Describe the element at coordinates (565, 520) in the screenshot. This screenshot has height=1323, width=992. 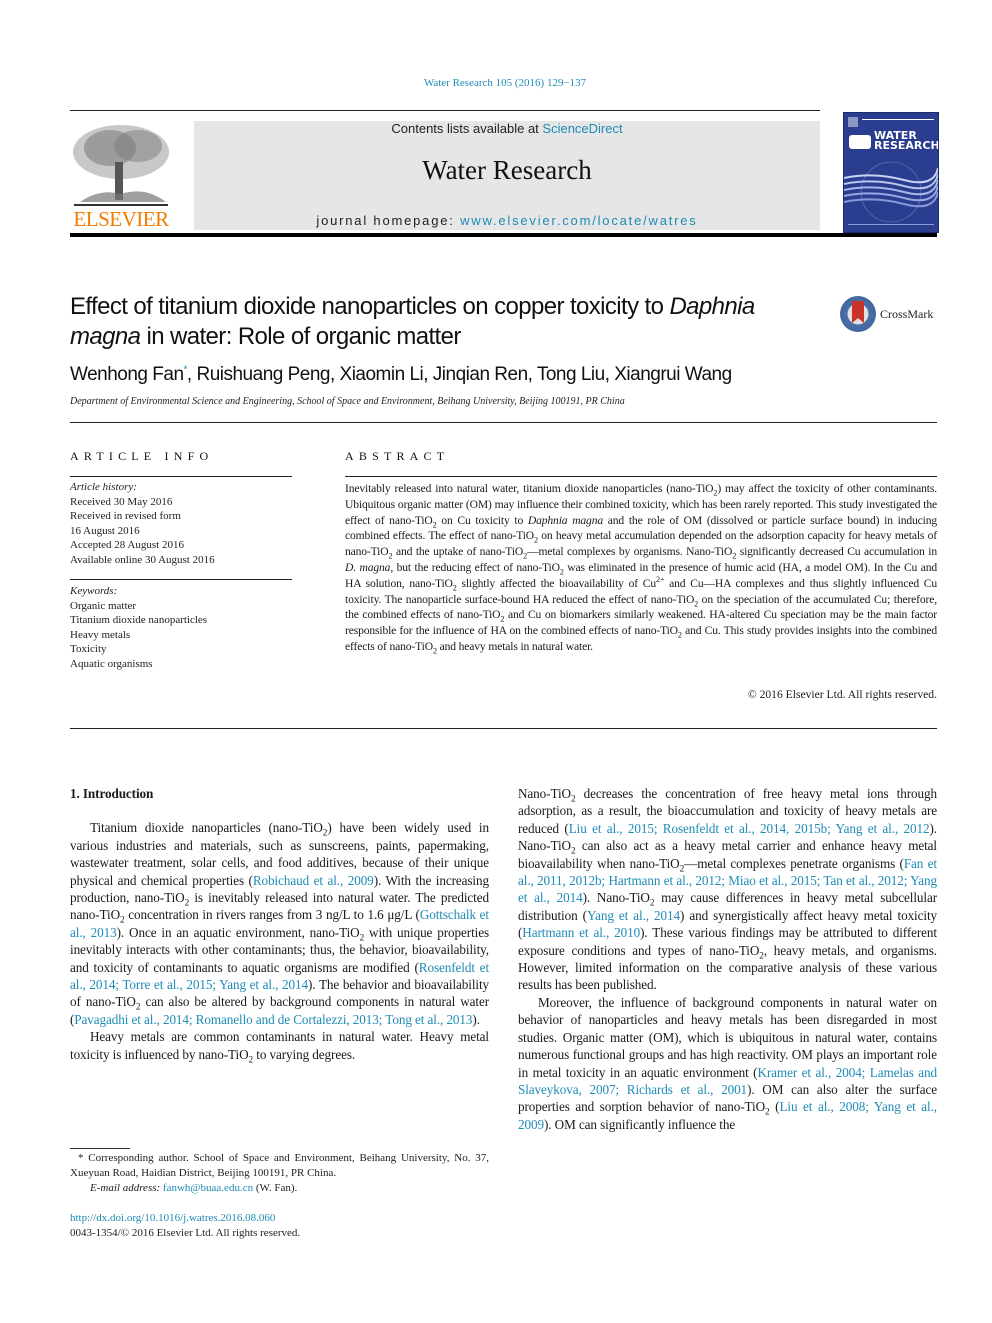
I see `text-run: Daphnia magna` at that location.